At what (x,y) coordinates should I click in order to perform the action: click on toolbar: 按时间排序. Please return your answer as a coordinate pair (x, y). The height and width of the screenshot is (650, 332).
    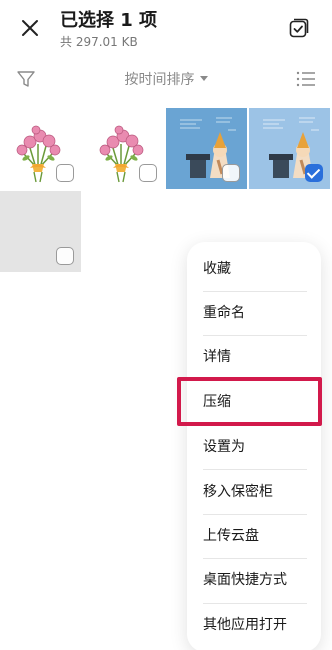
    Looking at the image, I should click on (166, 79).